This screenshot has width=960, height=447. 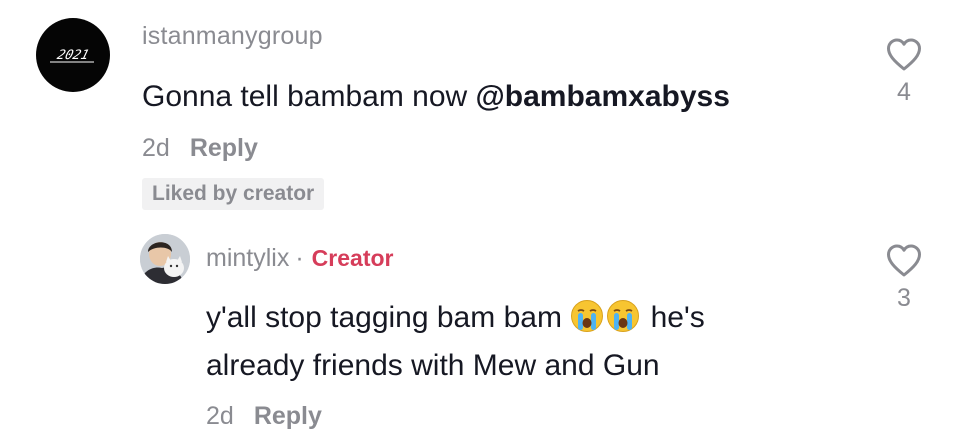 I want to click on like-count: 3, so click(x=904, y=298).